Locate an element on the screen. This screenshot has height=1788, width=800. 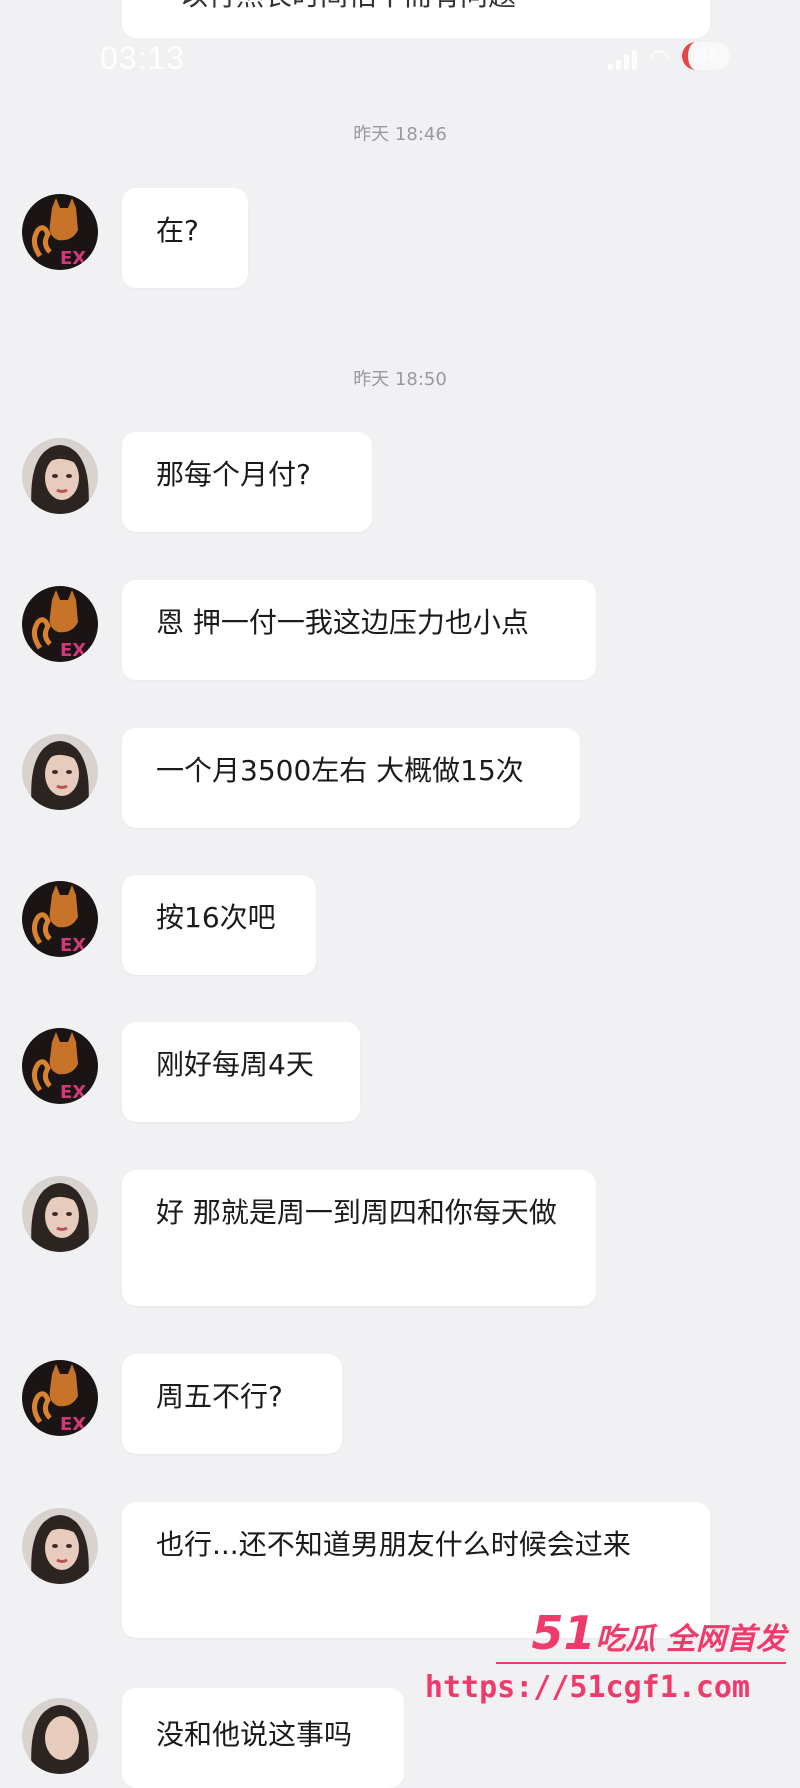
watermark-number: 51 is located at coordinates (563, 1633).